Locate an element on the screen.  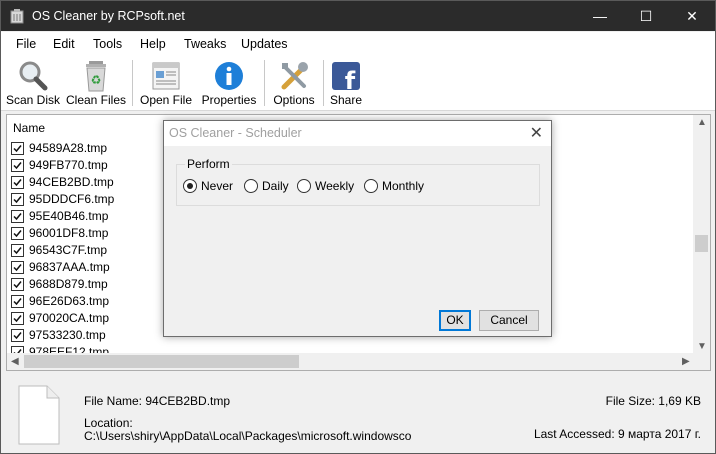
menu-file: File is located at coordinates (26, 44).